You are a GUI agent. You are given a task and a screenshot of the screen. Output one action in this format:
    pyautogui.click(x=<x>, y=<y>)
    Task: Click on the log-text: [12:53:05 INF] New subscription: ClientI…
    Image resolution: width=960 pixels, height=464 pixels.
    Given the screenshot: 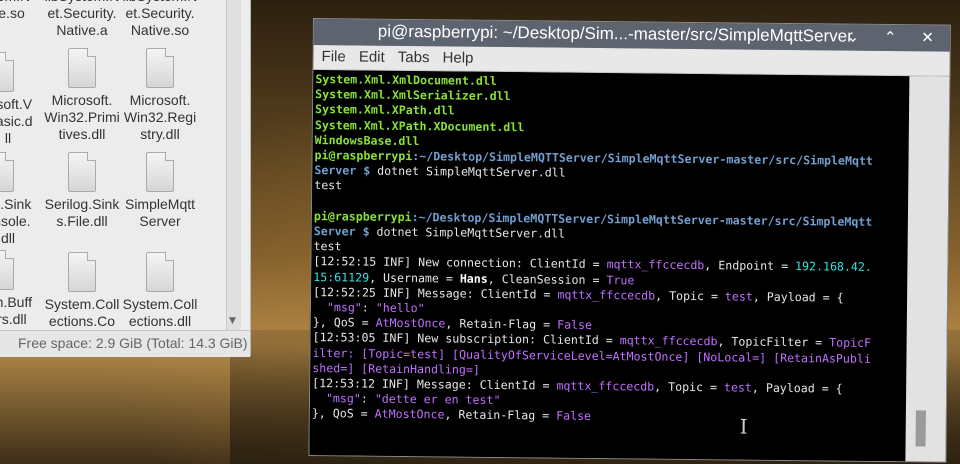 What is the action you would take?
    pyautogui.click(x=466, y=339)
    